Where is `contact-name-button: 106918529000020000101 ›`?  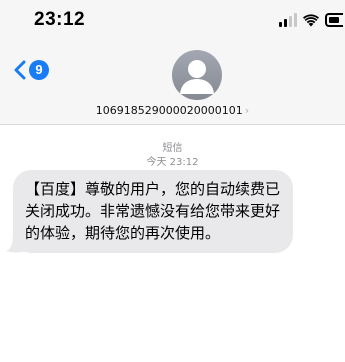 contact-name-button: 106918529000020000101 › is located at coordinates (172, 110).